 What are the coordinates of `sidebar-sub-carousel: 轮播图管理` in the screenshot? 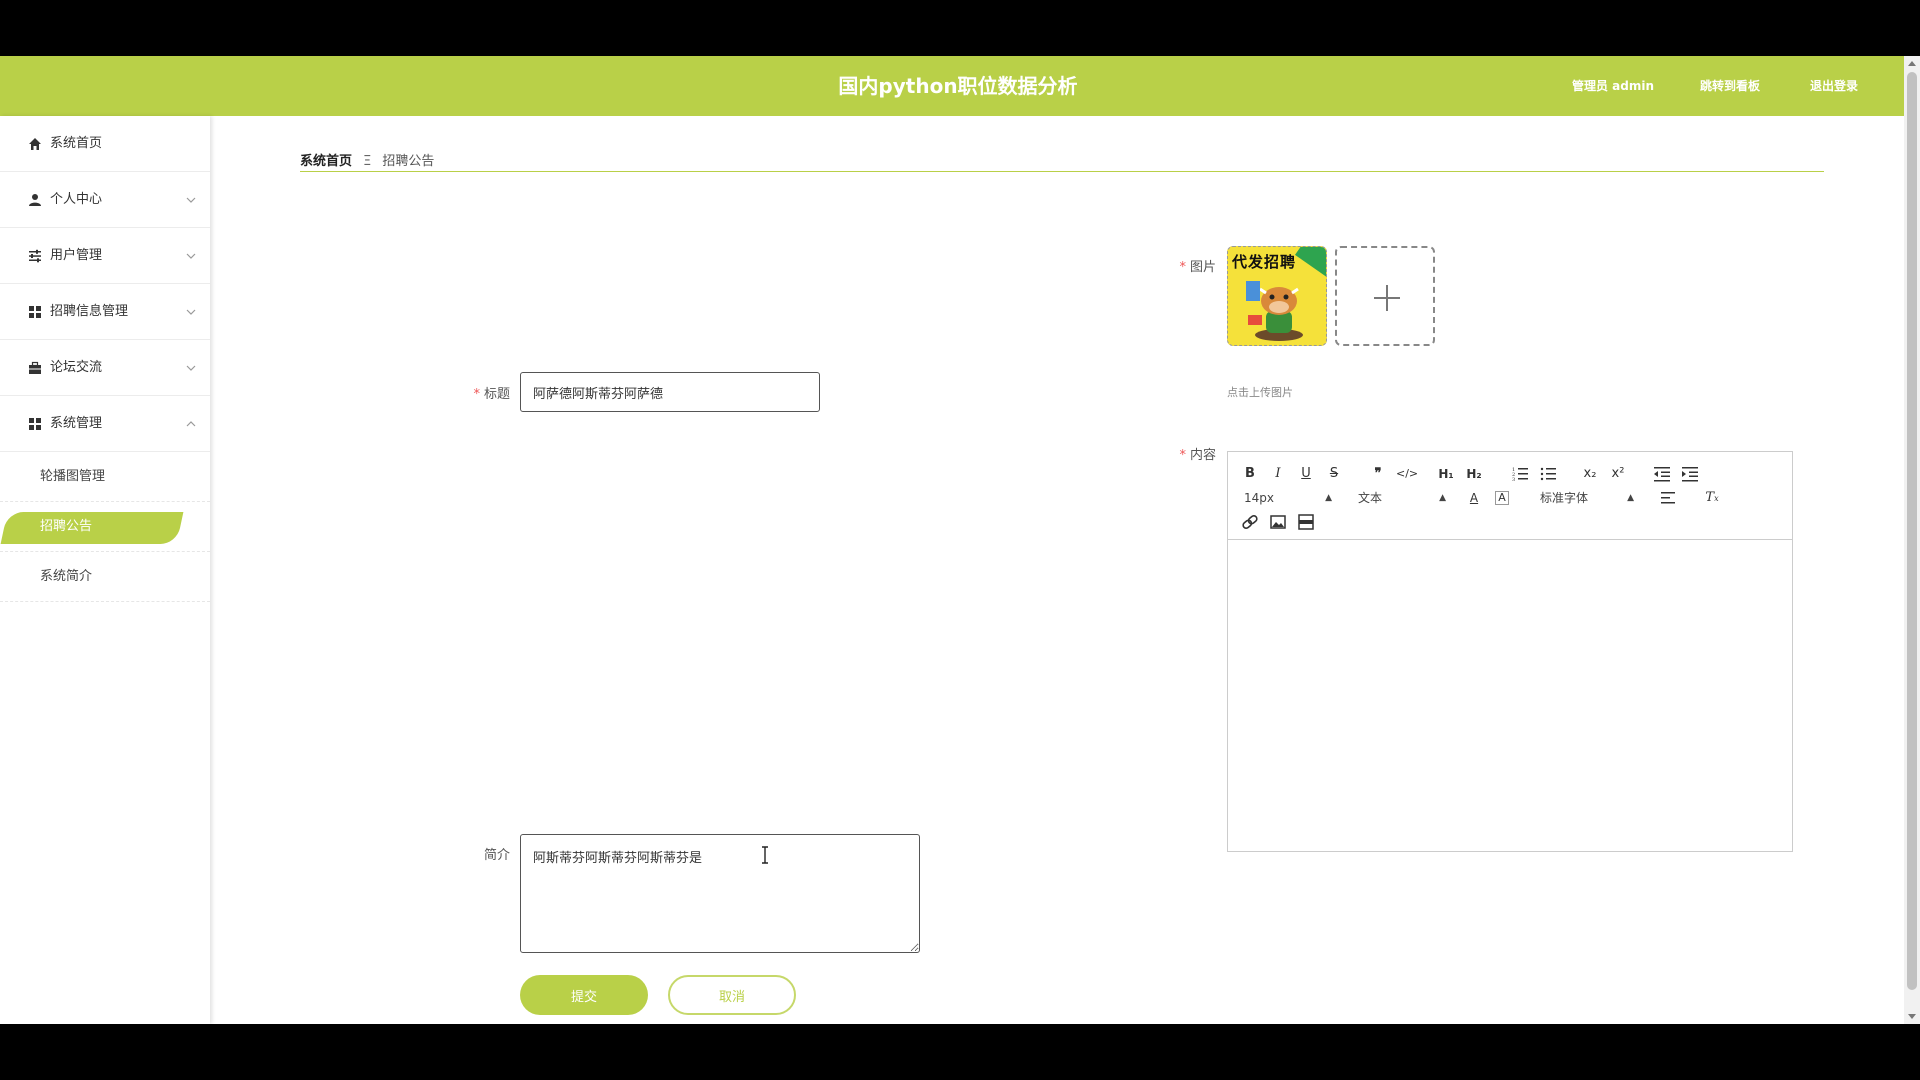 It's located at (105, 477).